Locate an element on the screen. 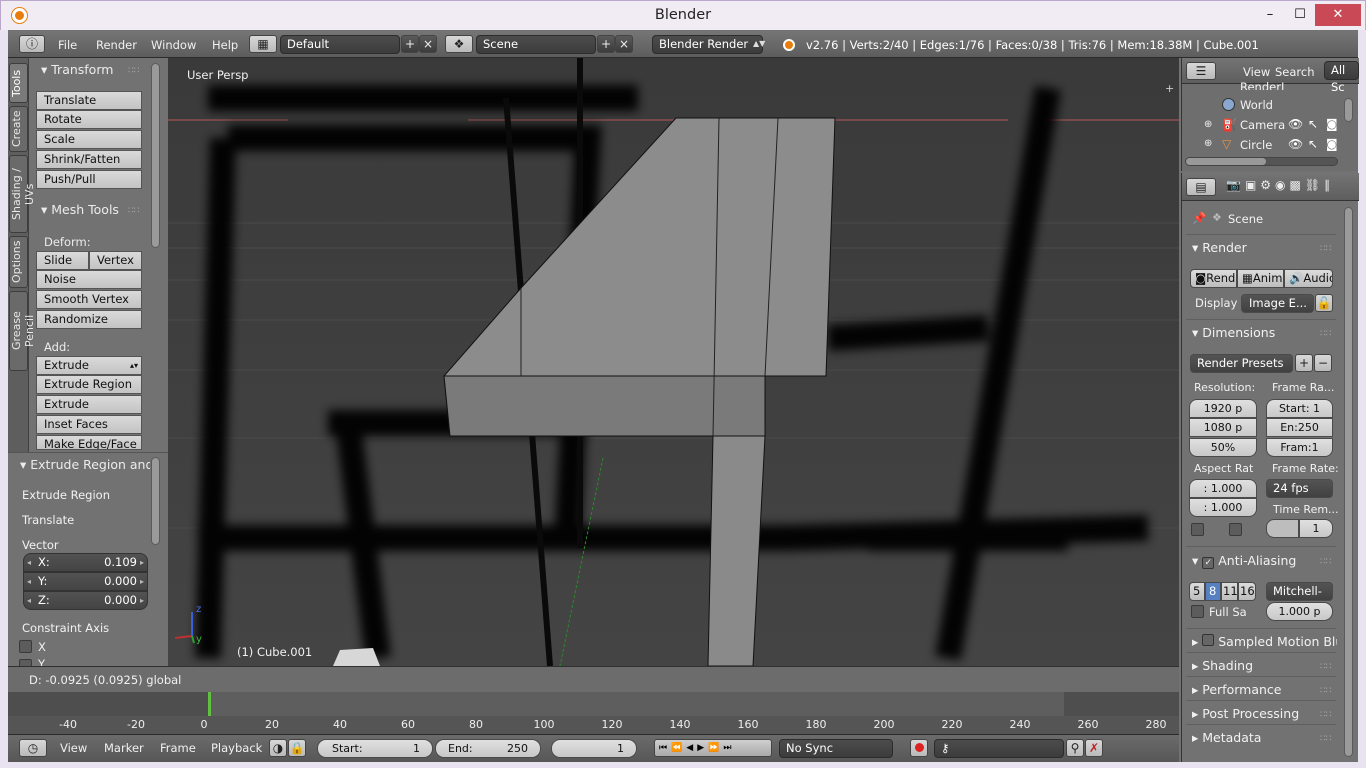 This screenshot has width=1366, height=768. expand-region-icon: + is located at coordinates (1169, 88).